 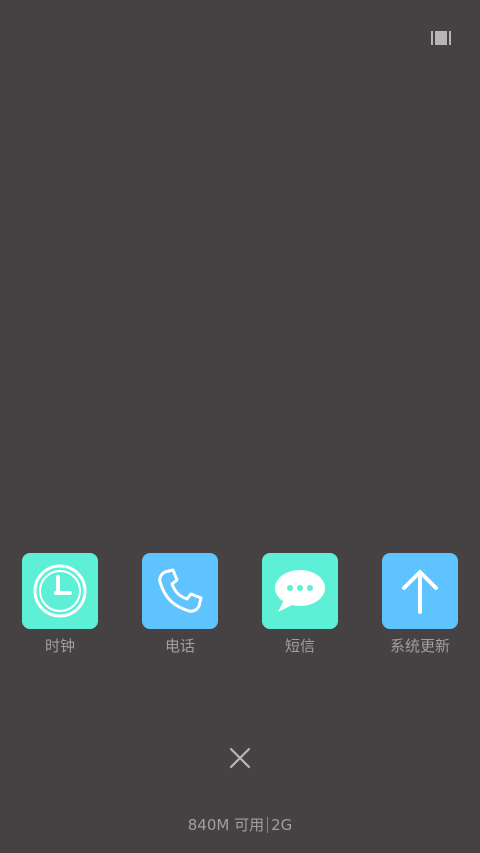 What do you see at coordinates (282, 825) in the screenshot?
I see `memory-total: 2G` at bounding box center [282, 825].